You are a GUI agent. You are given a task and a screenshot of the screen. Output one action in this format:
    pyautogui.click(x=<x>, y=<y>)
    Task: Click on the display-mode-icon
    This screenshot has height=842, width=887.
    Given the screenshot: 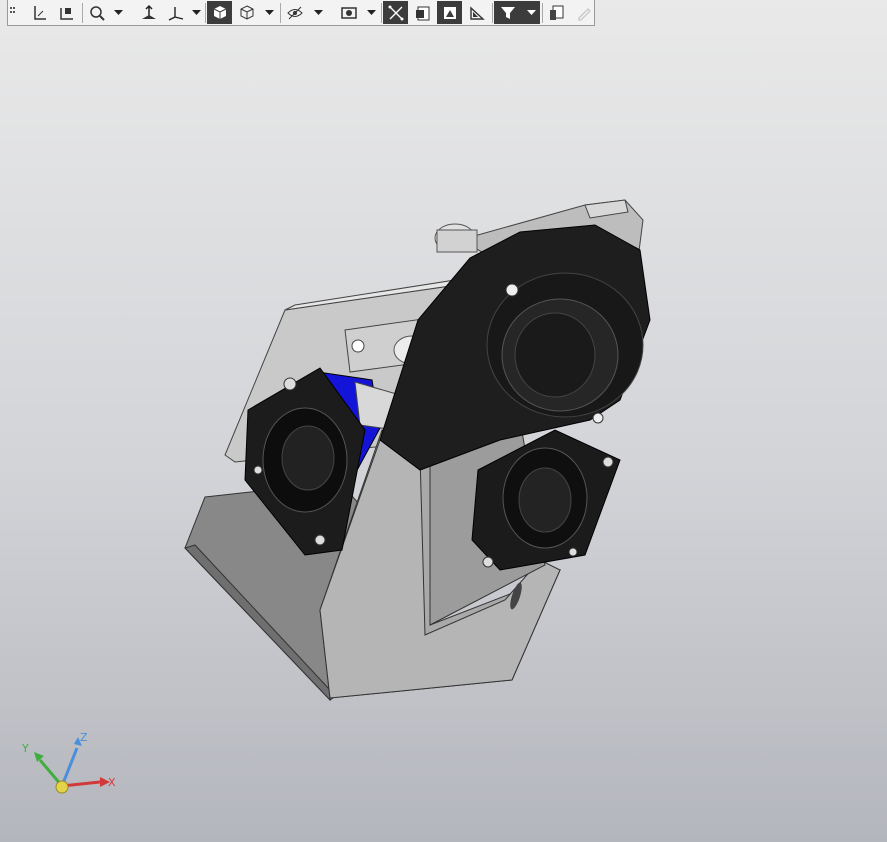 What is the action you would take?
    pyautogui.click(x=348, y=12)
    